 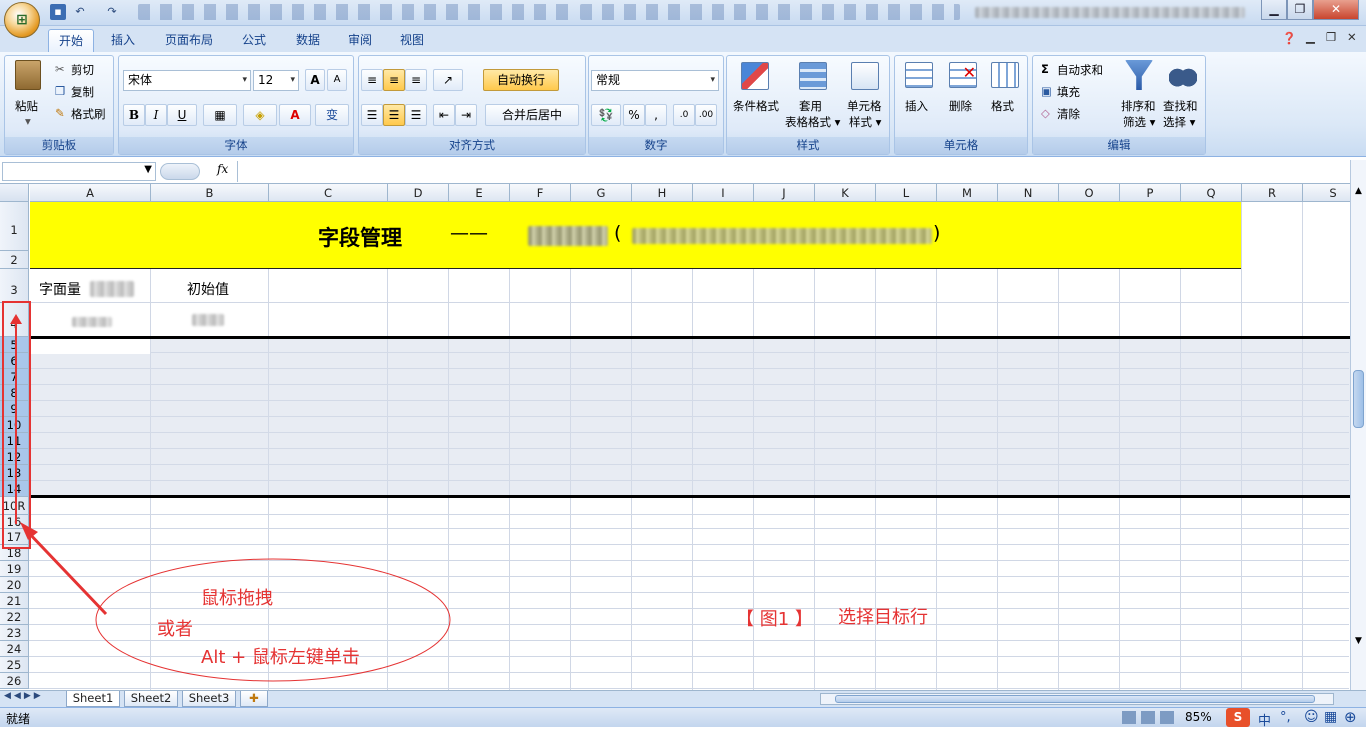 I want to click on clear-button: 清除, so click(x=1068, y=114).